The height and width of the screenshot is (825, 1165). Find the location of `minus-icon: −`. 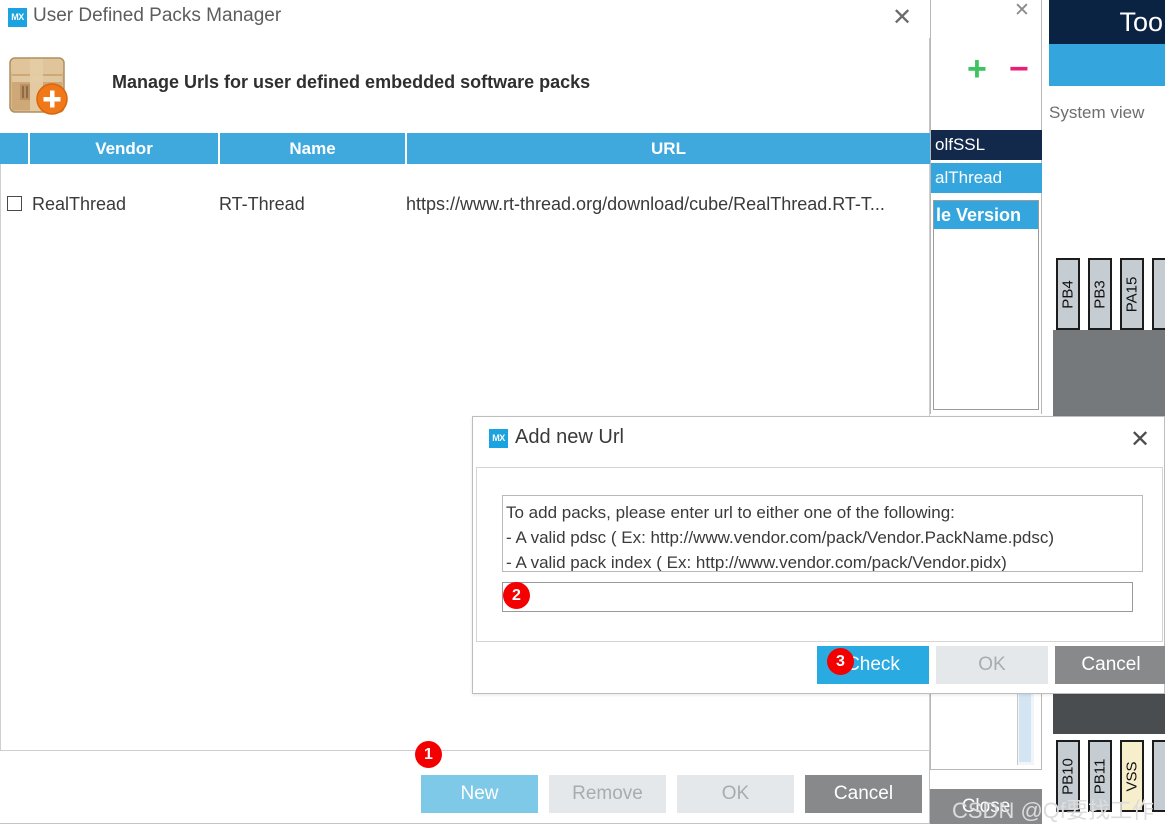

minus-icon: − is located at coordinates (1019, 69).